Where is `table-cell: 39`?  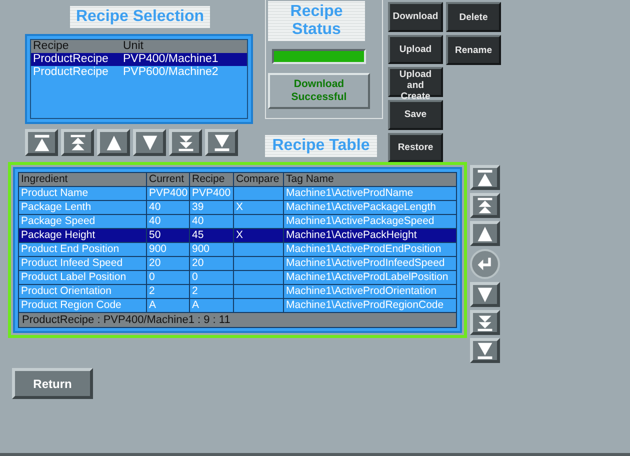 table-cell: 39 is located at coordinates (212, 207).